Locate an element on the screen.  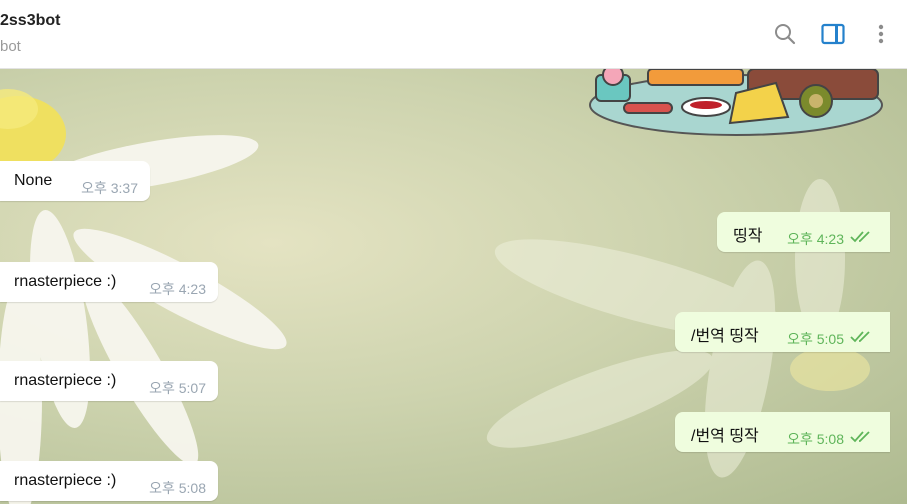
message-in: None 오후 3:37 is located at coordinates (75, 181).